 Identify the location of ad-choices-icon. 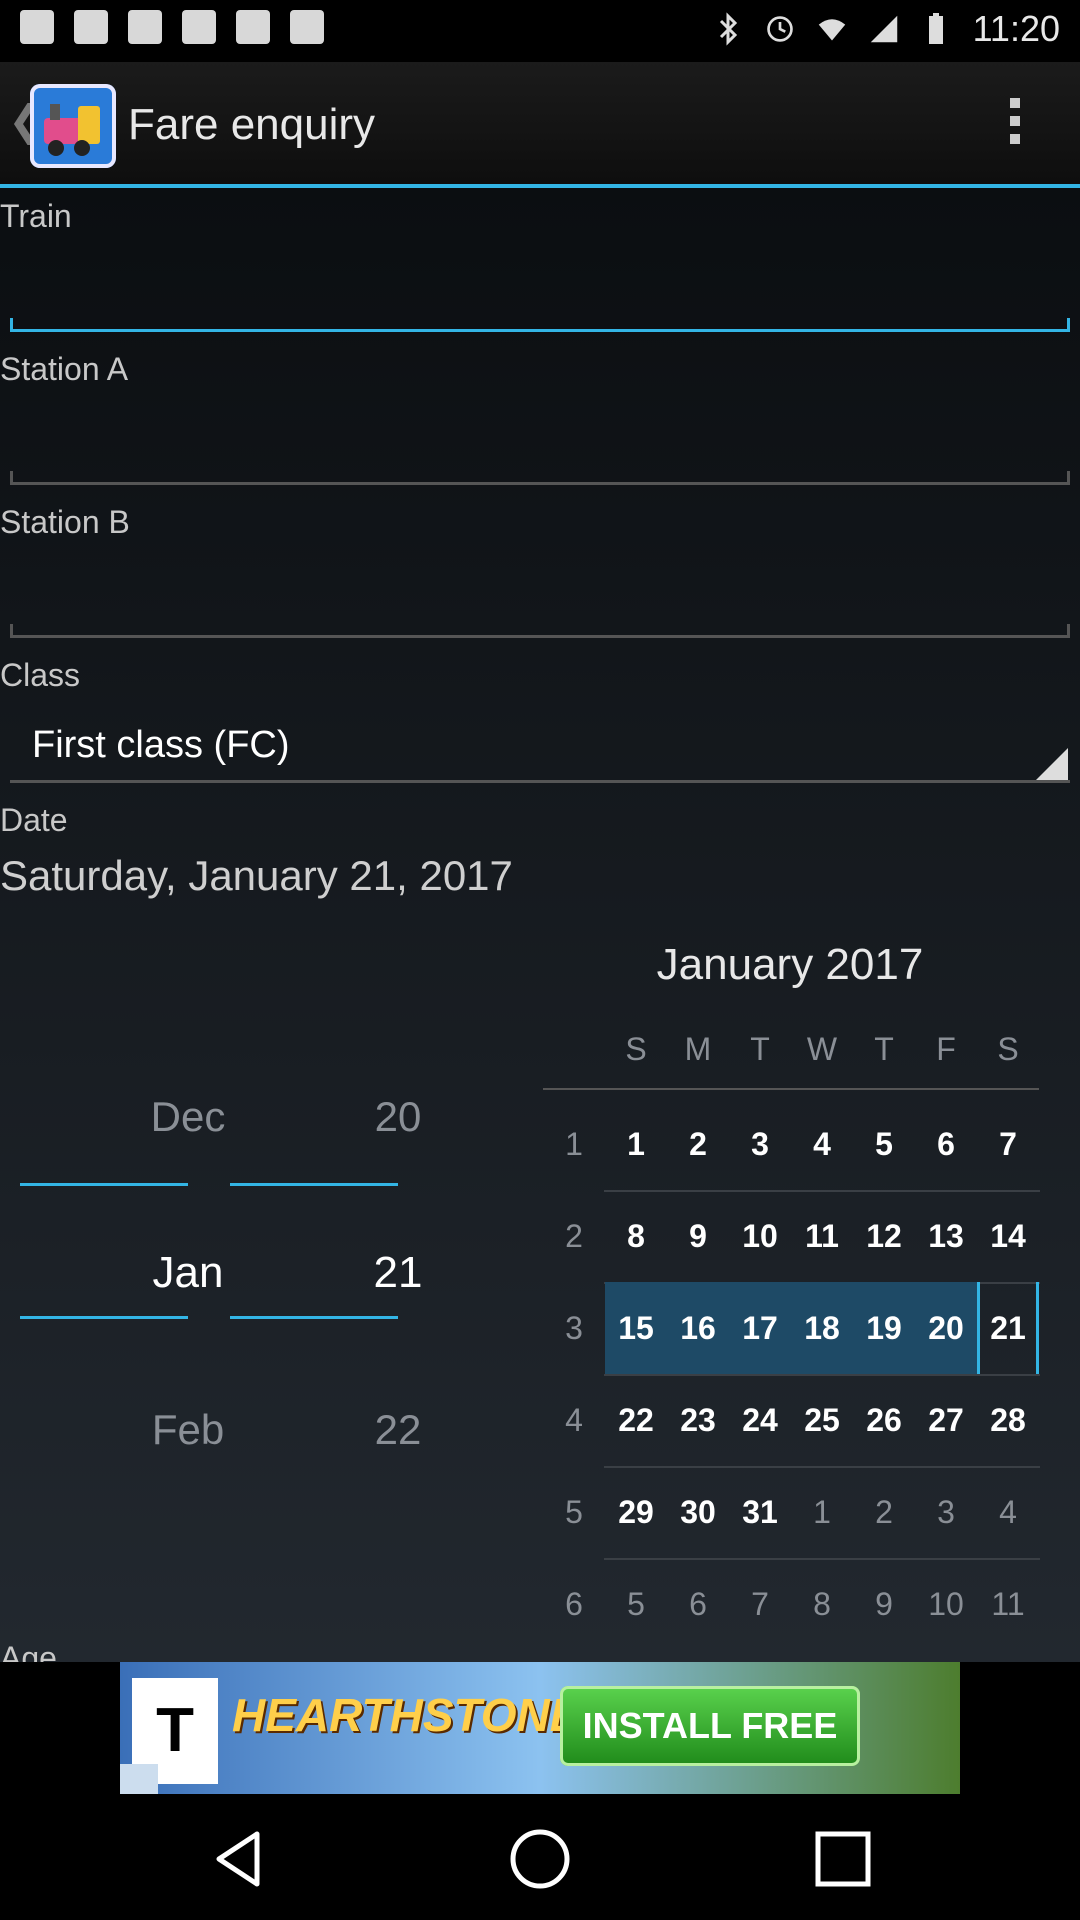
(139, 1779).